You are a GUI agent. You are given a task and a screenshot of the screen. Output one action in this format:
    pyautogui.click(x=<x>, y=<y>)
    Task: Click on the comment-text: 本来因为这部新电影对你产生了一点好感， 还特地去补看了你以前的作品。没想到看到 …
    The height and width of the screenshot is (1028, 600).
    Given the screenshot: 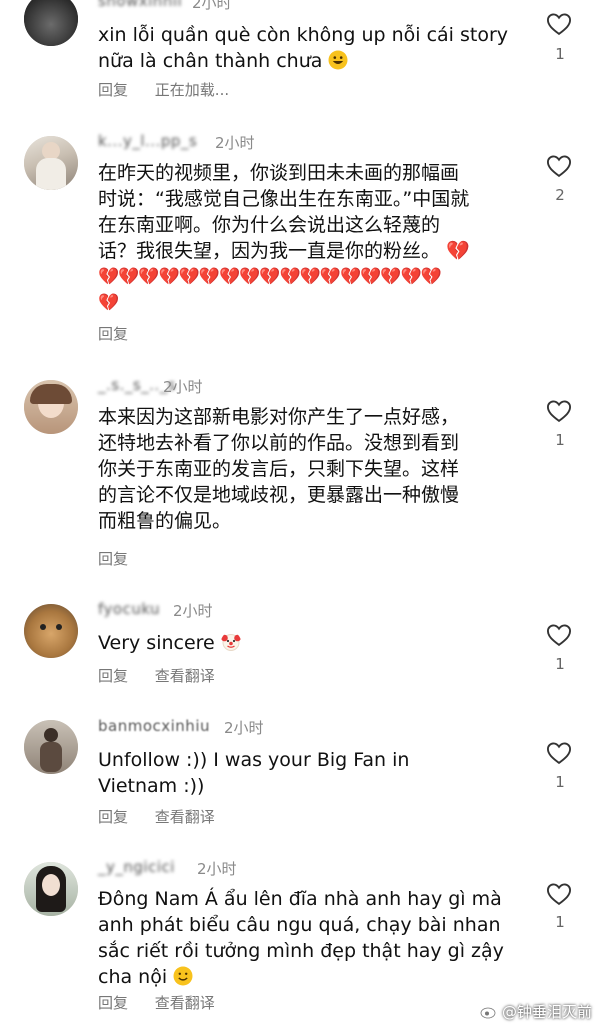 What is the action you would take?
    pyautogui.click(x=279, y=469)
    